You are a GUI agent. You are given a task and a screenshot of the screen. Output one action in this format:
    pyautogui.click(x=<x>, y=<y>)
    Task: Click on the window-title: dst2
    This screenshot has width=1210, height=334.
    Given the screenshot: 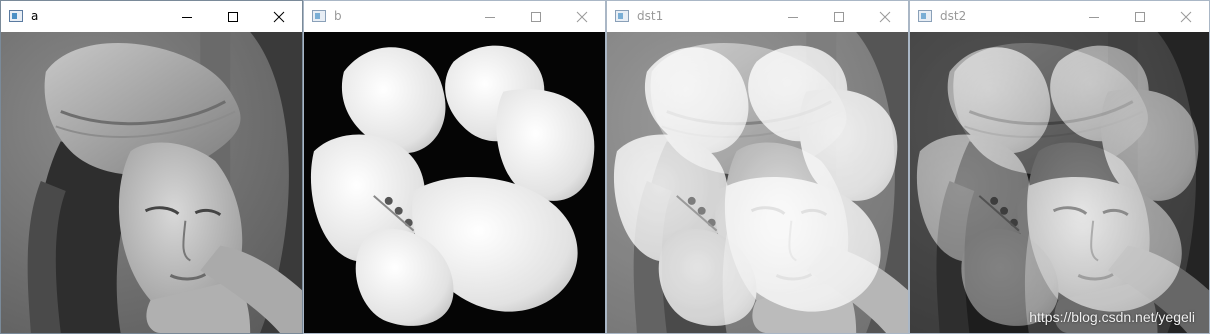 What is the action you would take?
    pyautogui.click(x=953, y=16)
    